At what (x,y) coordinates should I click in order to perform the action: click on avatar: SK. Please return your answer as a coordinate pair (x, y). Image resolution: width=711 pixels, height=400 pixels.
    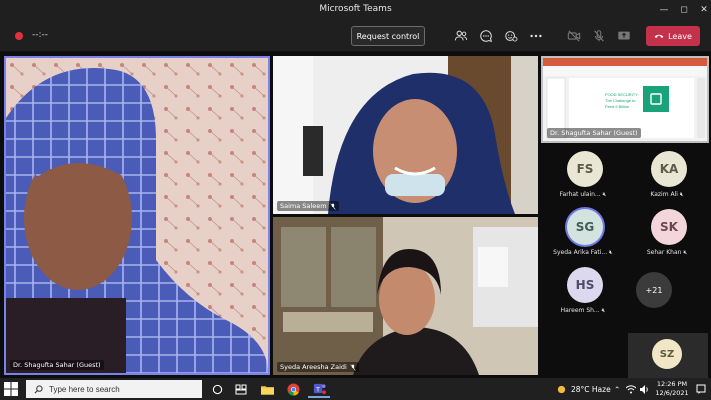
    Looking at the image, I should click on (669, 227).